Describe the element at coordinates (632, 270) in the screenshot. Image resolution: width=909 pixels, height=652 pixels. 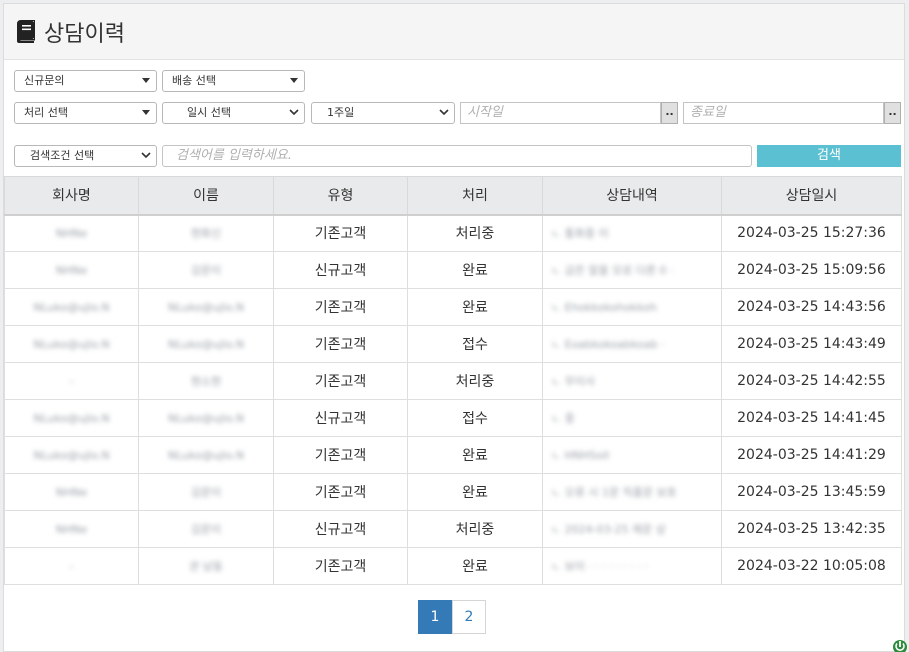
I see `details-cell: ㄴ 금은 말을 모로 다른 0 ·` at that location.